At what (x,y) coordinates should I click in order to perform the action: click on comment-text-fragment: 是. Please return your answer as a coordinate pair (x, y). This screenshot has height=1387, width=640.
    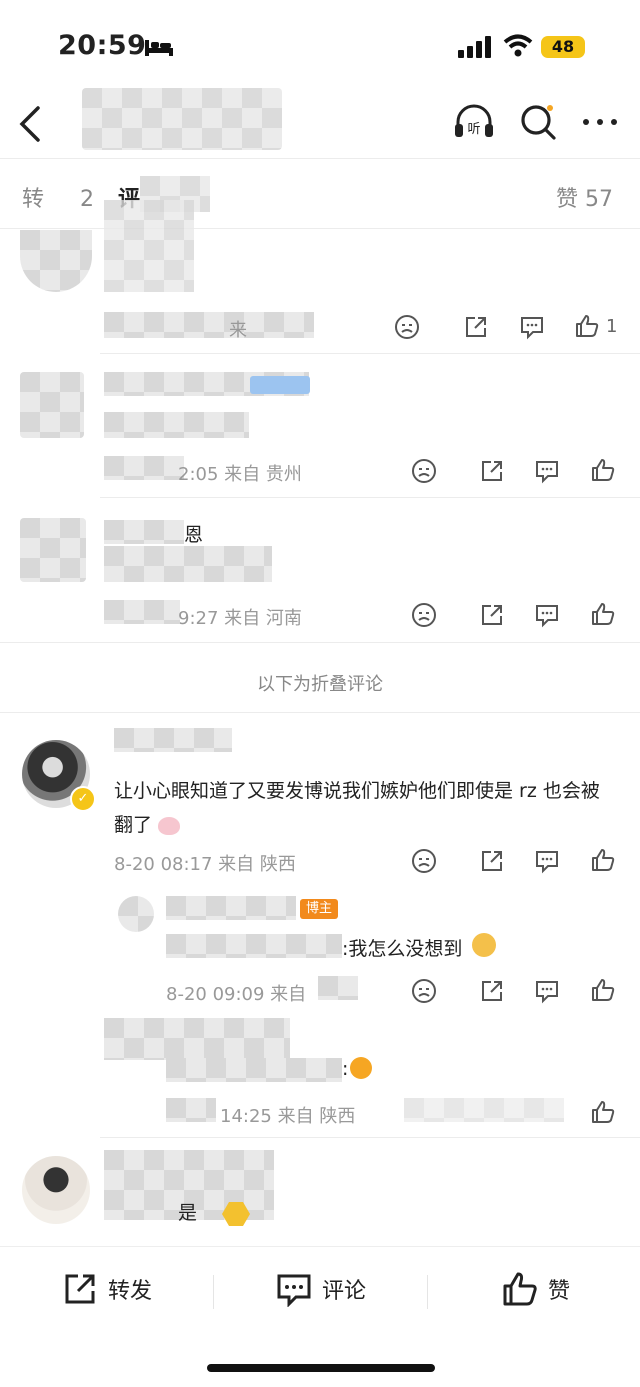
    Looking at the image, I should click on (188, 1213).